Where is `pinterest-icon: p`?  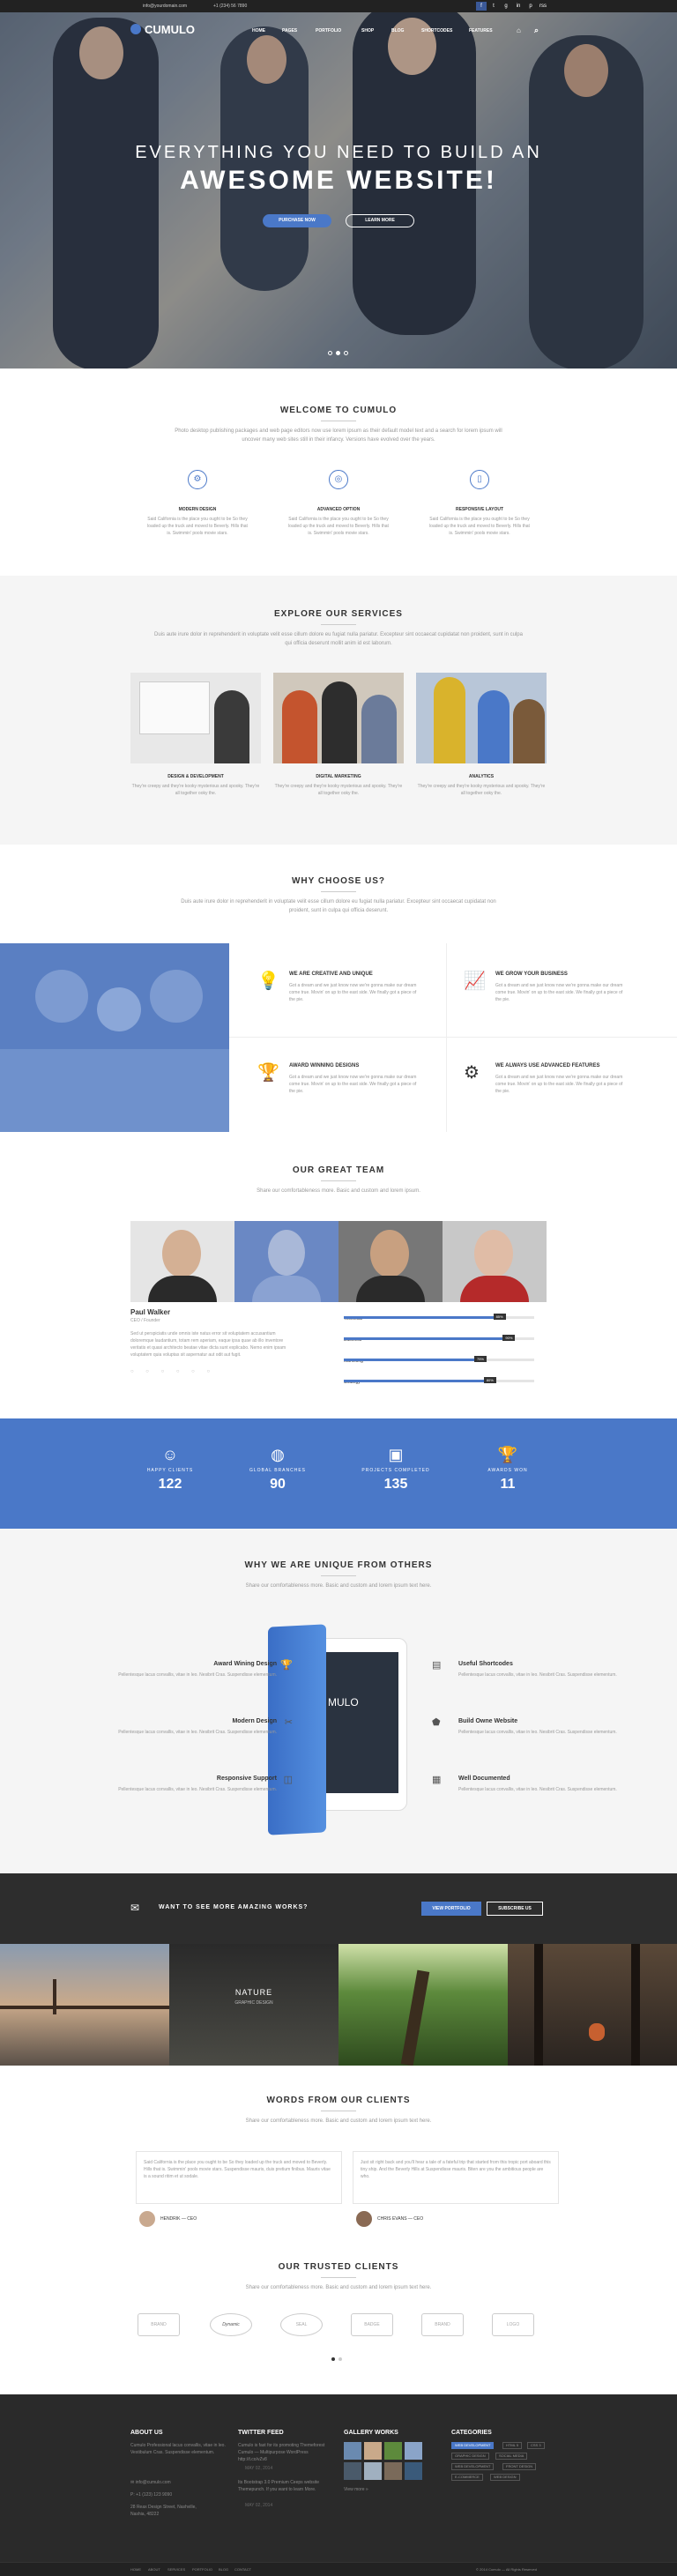 pinterest-icon: p is located at coordinates (530, 6).